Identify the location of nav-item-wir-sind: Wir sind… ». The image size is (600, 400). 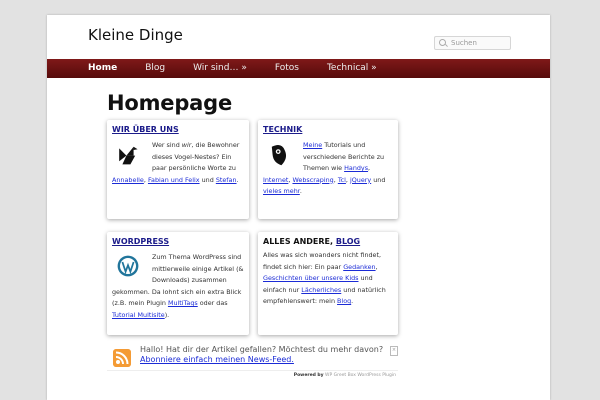
(220, 68).